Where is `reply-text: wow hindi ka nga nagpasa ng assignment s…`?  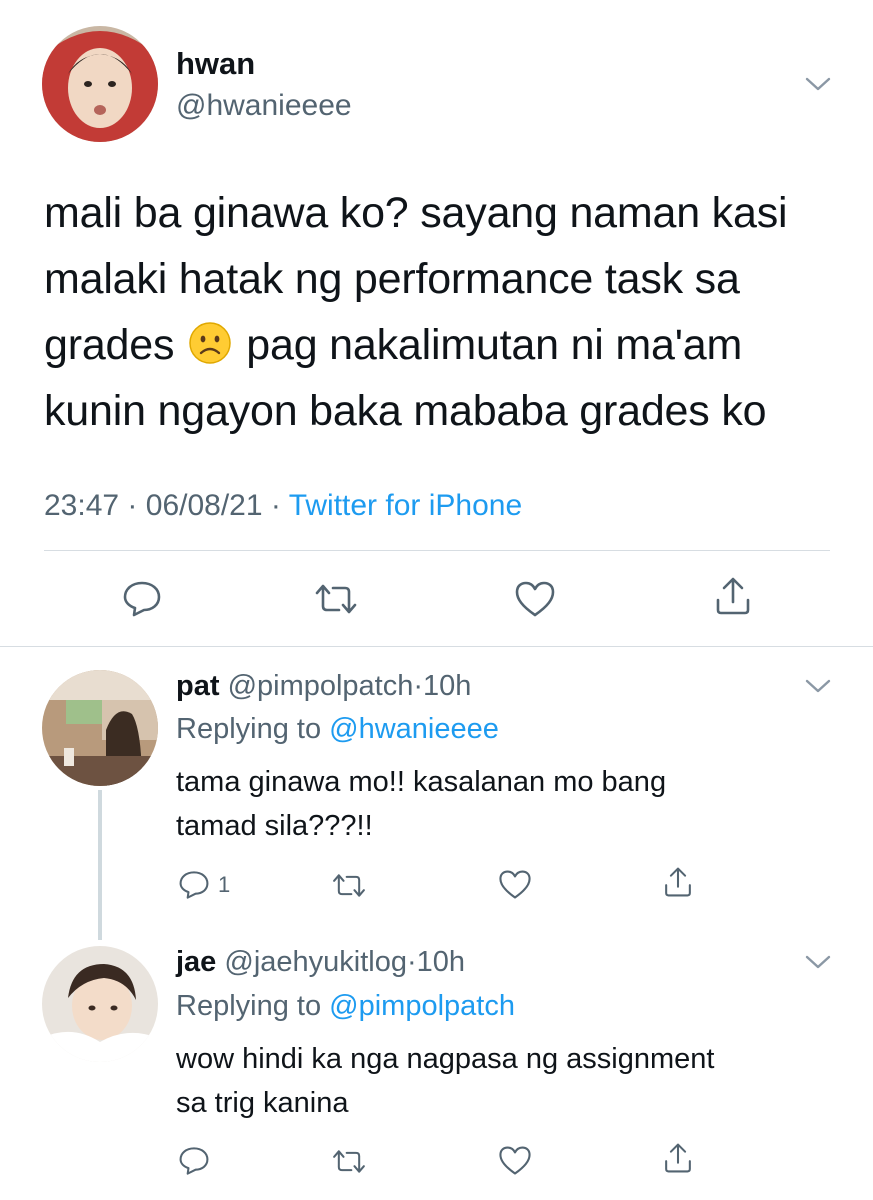 reply-text: wow hindi ka nga nagpasa ng assignment s… is located at coordinates (511, 1081).